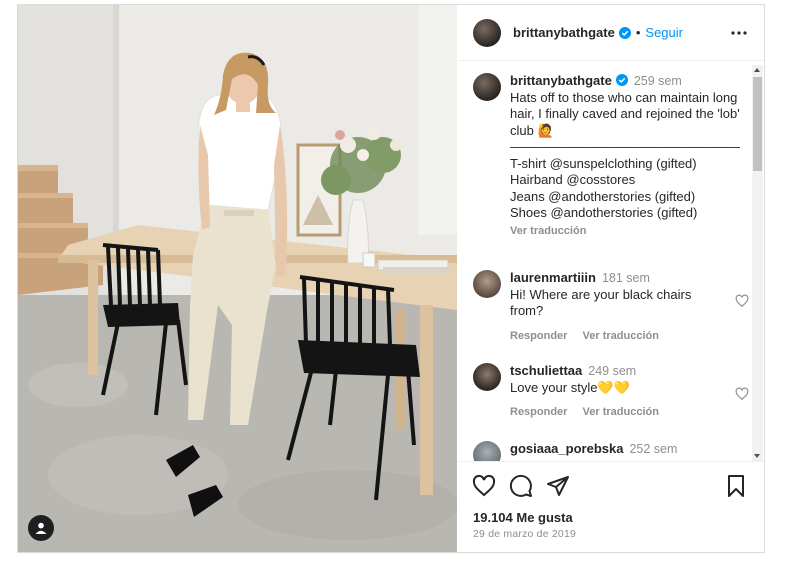 The width and height of the screenshot is (800, 566). Describe the element at coordinates (487, 87) in the screenshot. I see `caption-avatar` at that location.